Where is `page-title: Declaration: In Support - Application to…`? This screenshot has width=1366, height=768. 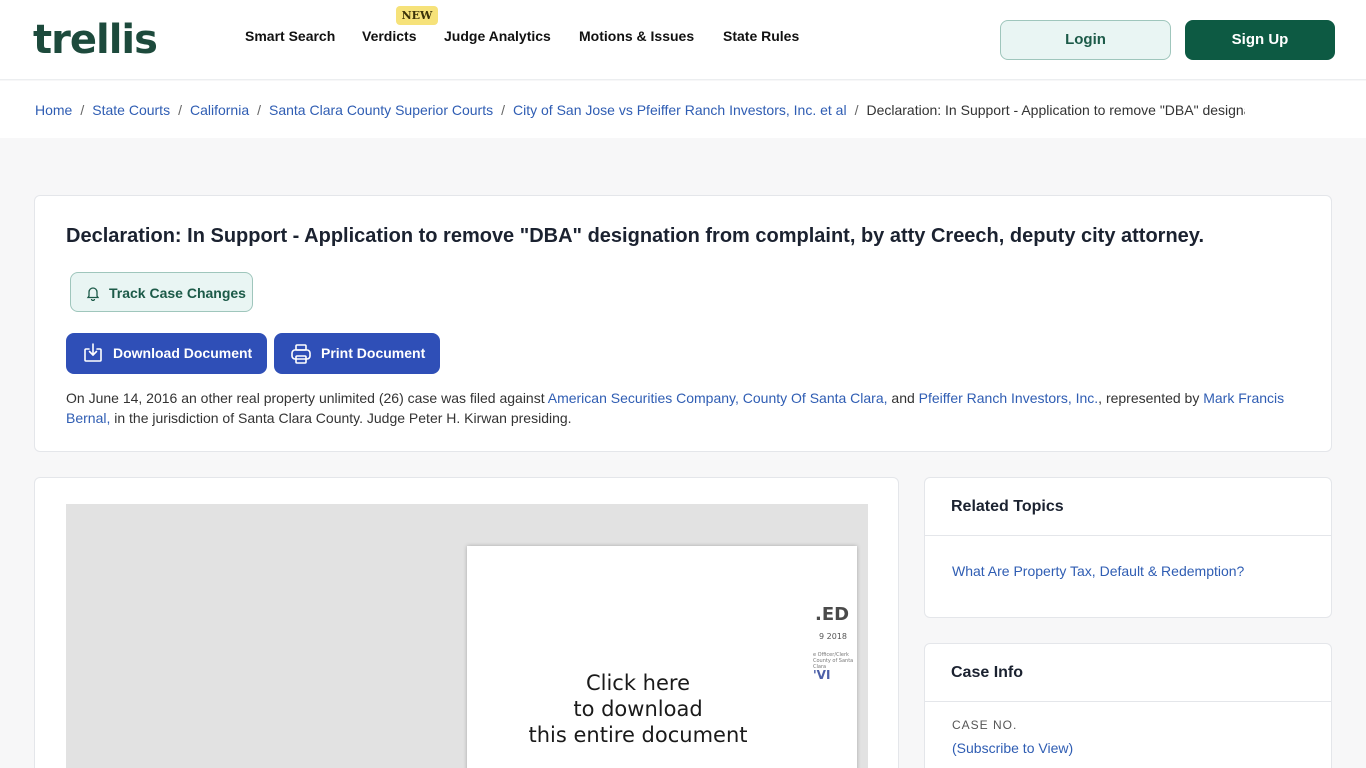 page-title: Declaration: In Support - Application to… is located at coordinates (635, 236).